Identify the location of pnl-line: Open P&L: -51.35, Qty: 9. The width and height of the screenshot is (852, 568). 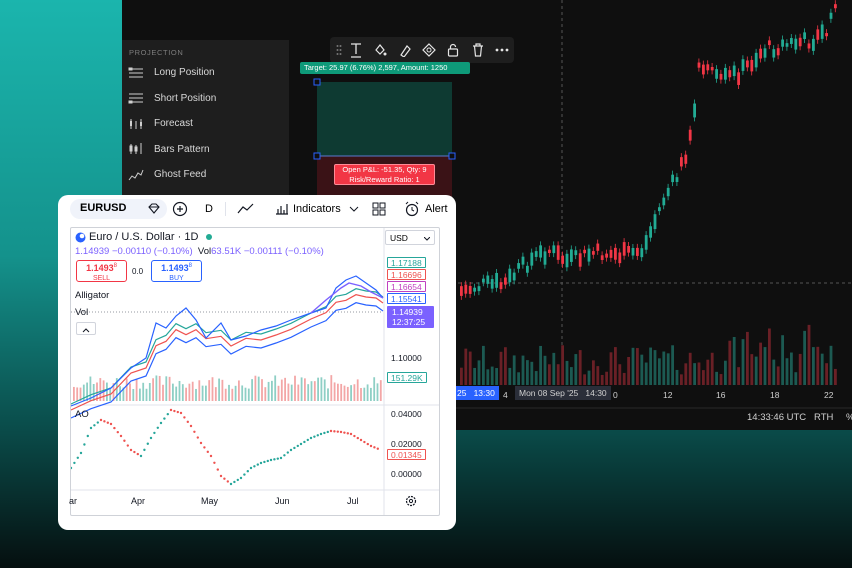
(384, 169).